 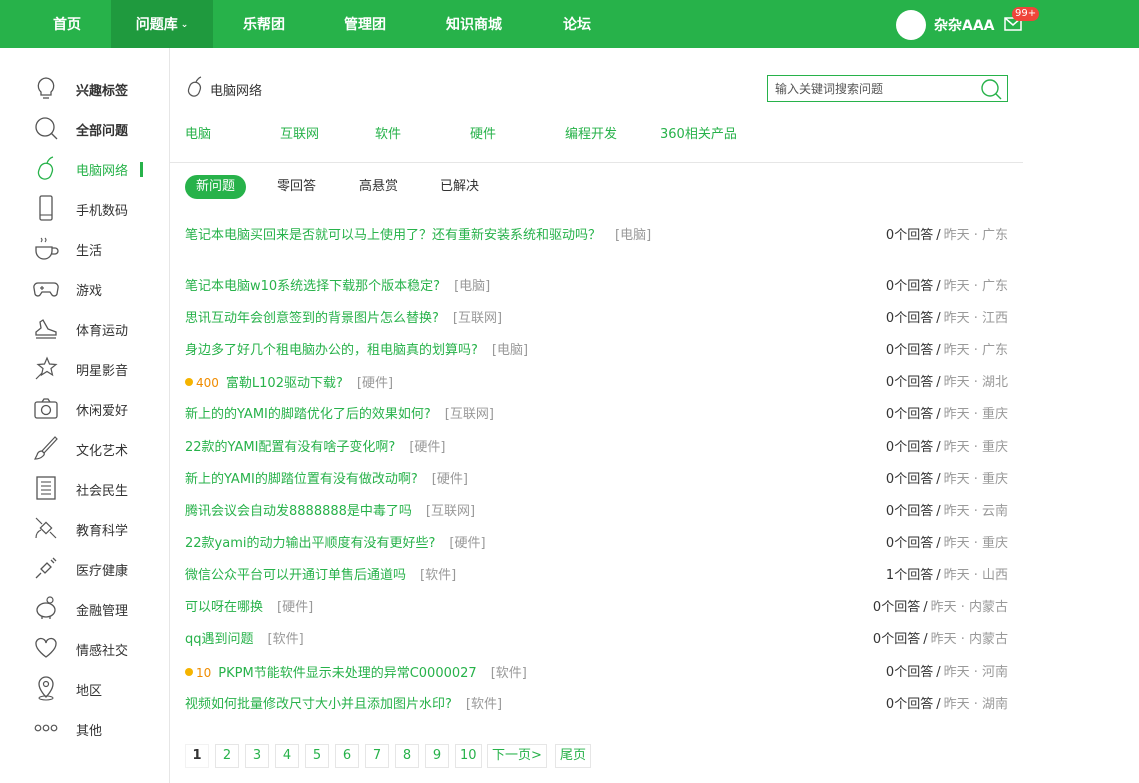 What do you see at coordinates (310, 543) in the screenshot?
I see `question-title-link: 22款yami的动力输出平顺度有没有更好些?` at bounding box center [310, 543].